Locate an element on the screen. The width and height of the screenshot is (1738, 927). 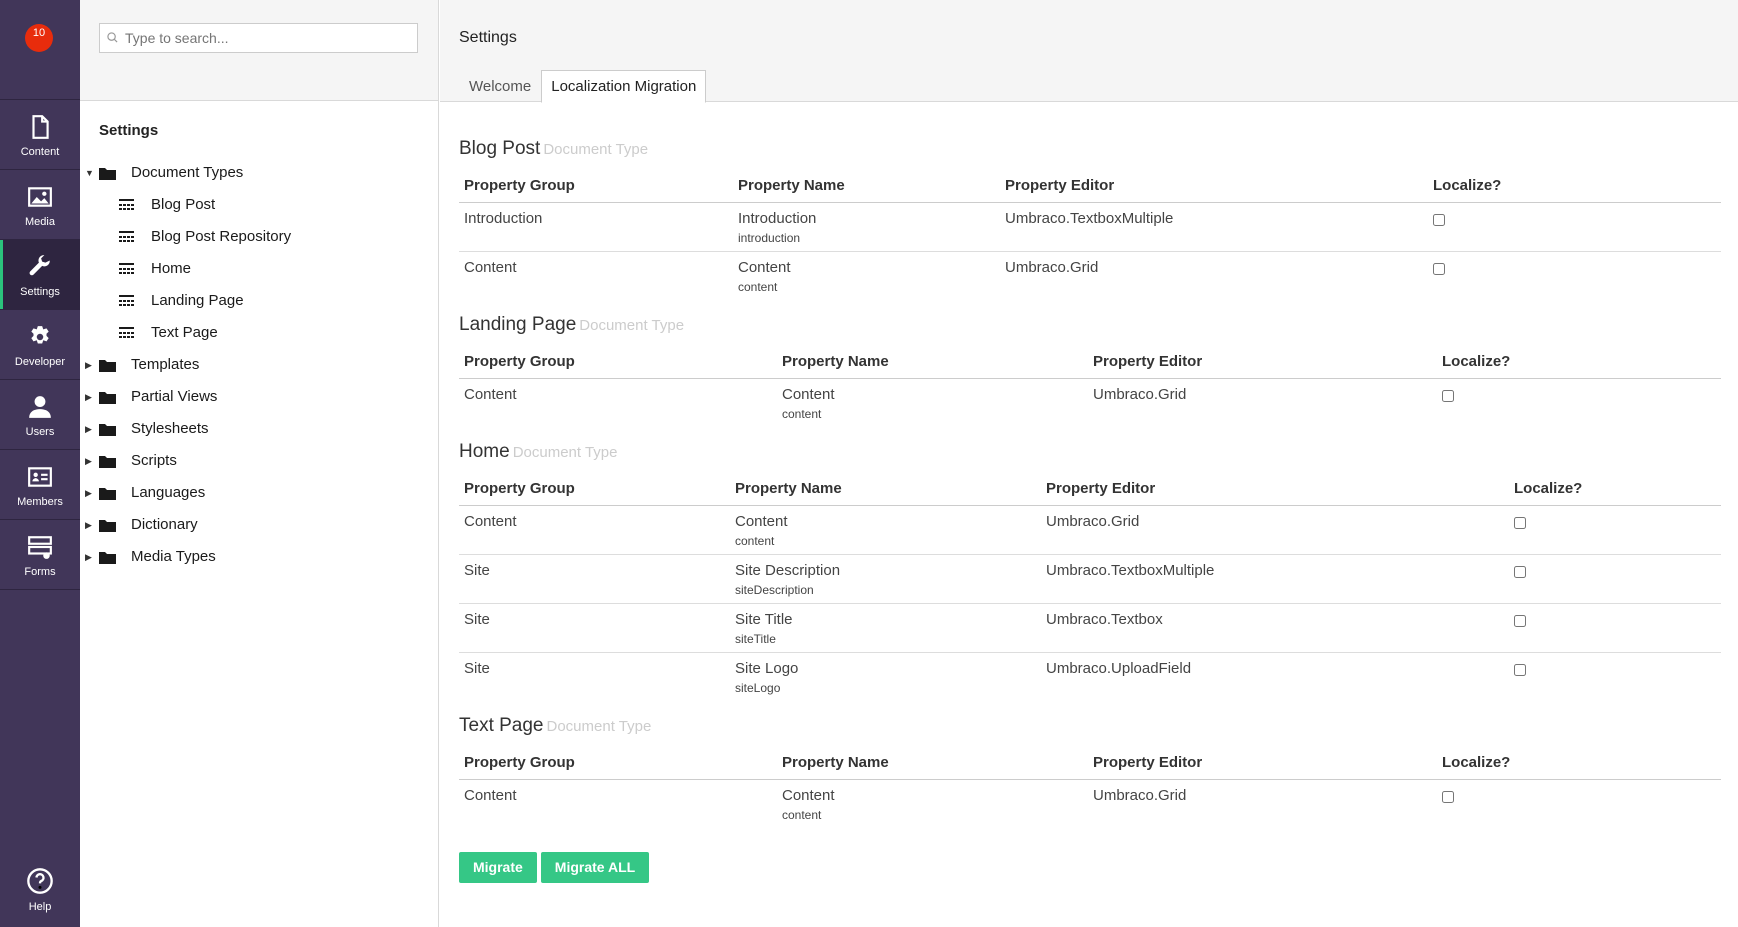
tree-node-media-types: ▶ Media Types is located at coordinates (259, 557).